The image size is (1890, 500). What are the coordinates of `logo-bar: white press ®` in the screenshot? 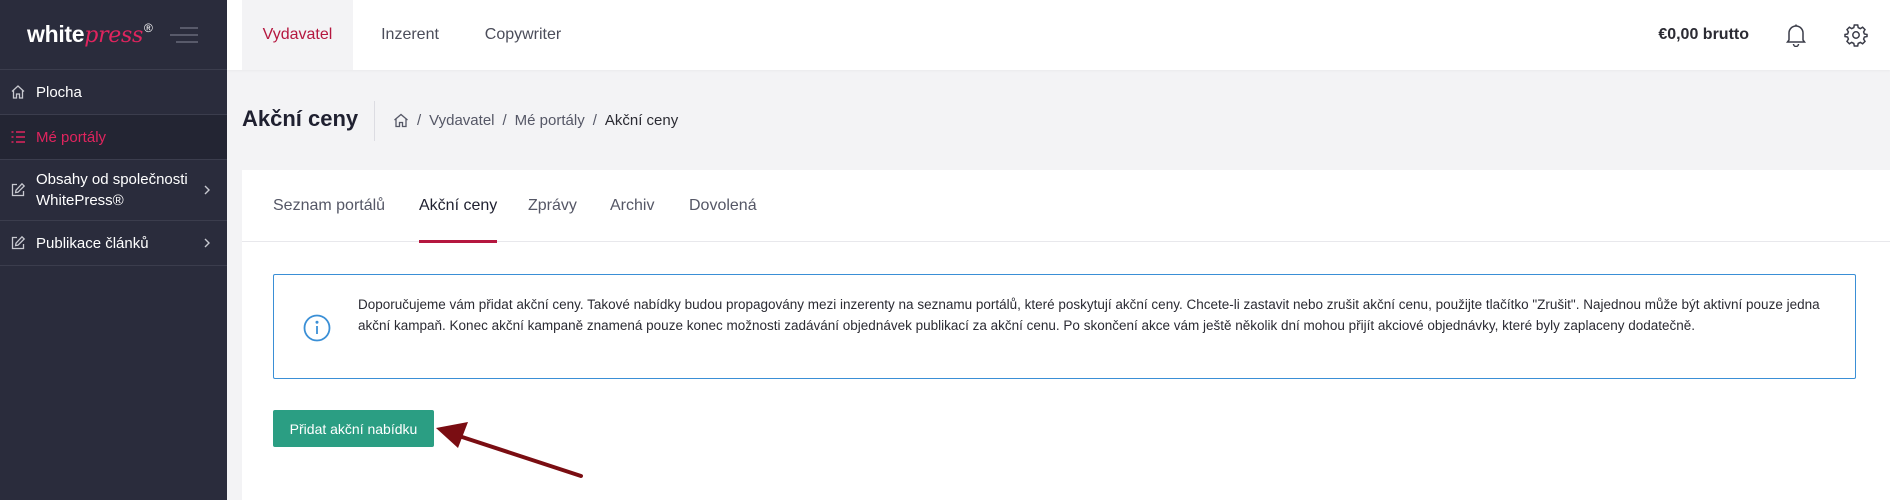 It's located at (113, 35).